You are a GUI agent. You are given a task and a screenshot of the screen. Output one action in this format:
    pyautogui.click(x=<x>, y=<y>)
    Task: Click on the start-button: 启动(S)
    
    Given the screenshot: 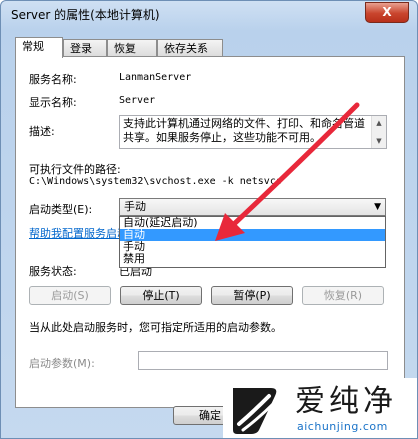 What is the action you would take?
    pyautogui.click(x=70, y=295)
    